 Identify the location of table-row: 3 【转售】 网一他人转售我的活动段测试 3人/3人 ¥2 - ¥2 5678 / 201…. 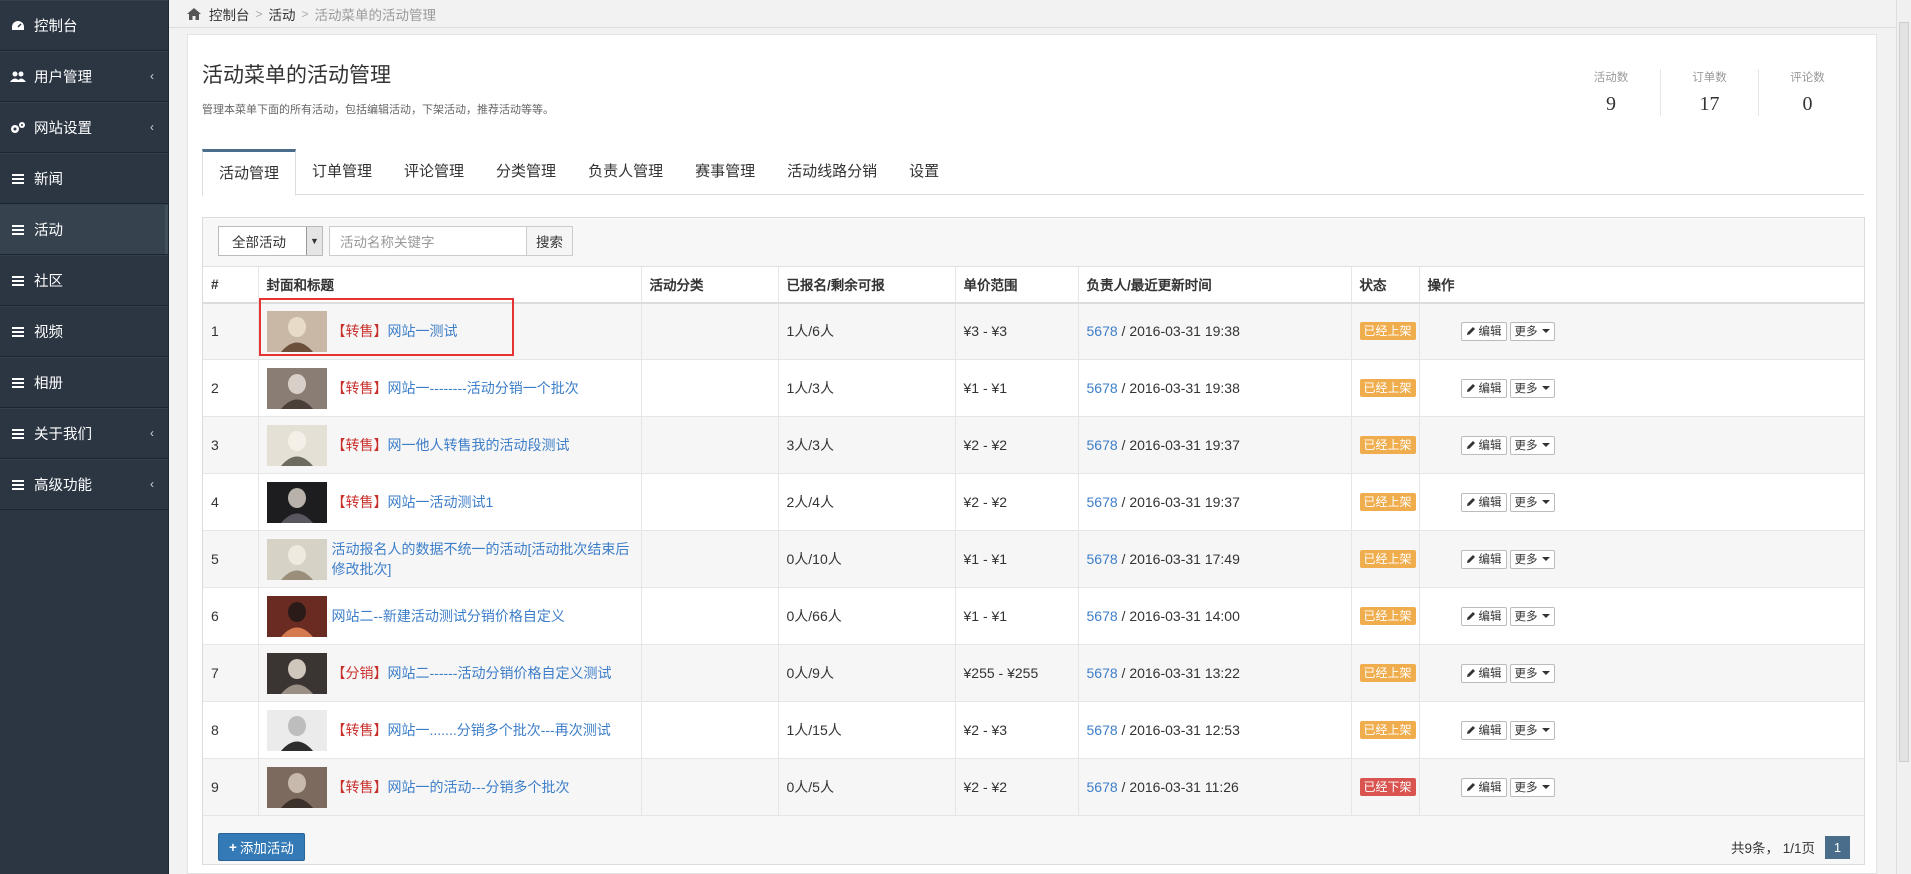
(1033, 445).